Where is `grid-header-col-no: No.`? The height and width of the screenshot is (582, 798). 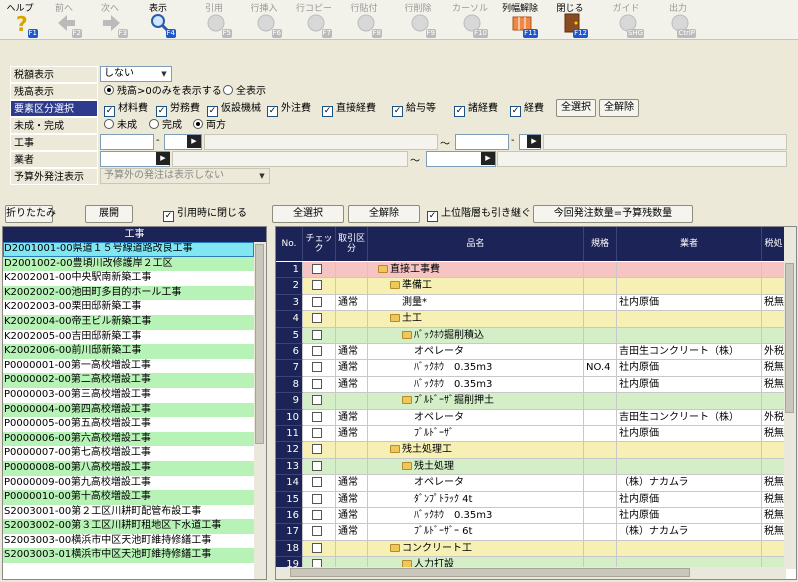 grid-header-col-no: No. is located at coordinates (289, 244).